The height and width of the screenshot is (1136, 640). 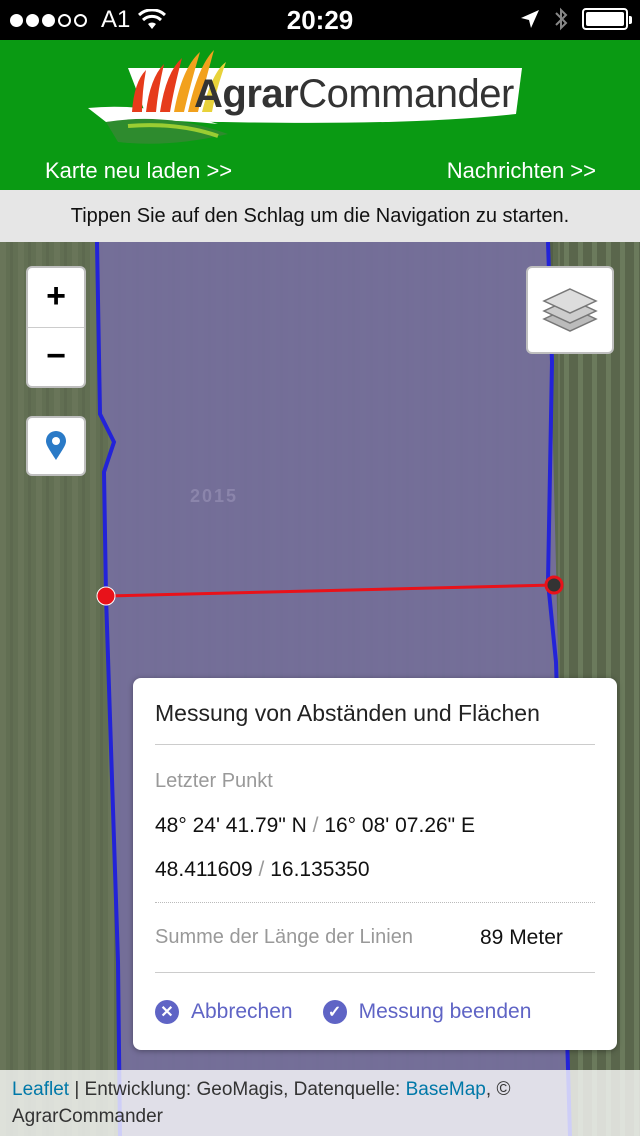 I want to click on finish-label: Messung beenden, so click(x=445, y=1011).